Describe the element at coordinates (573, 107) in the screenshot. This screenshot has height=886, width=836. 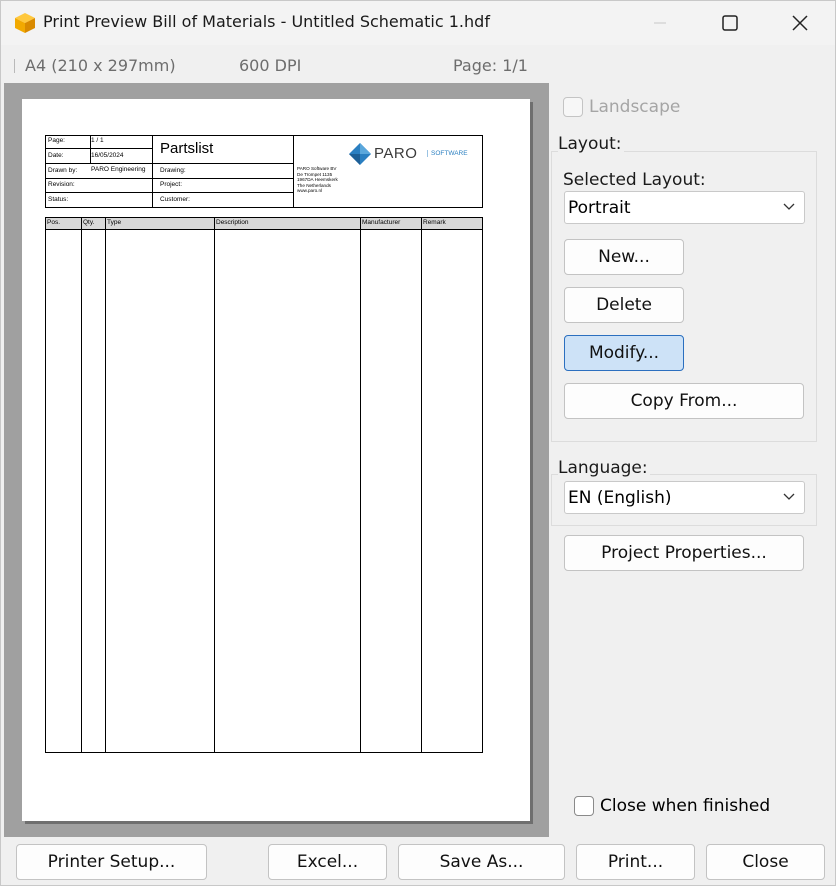
I see `landscape-checkbox-box` at that location.